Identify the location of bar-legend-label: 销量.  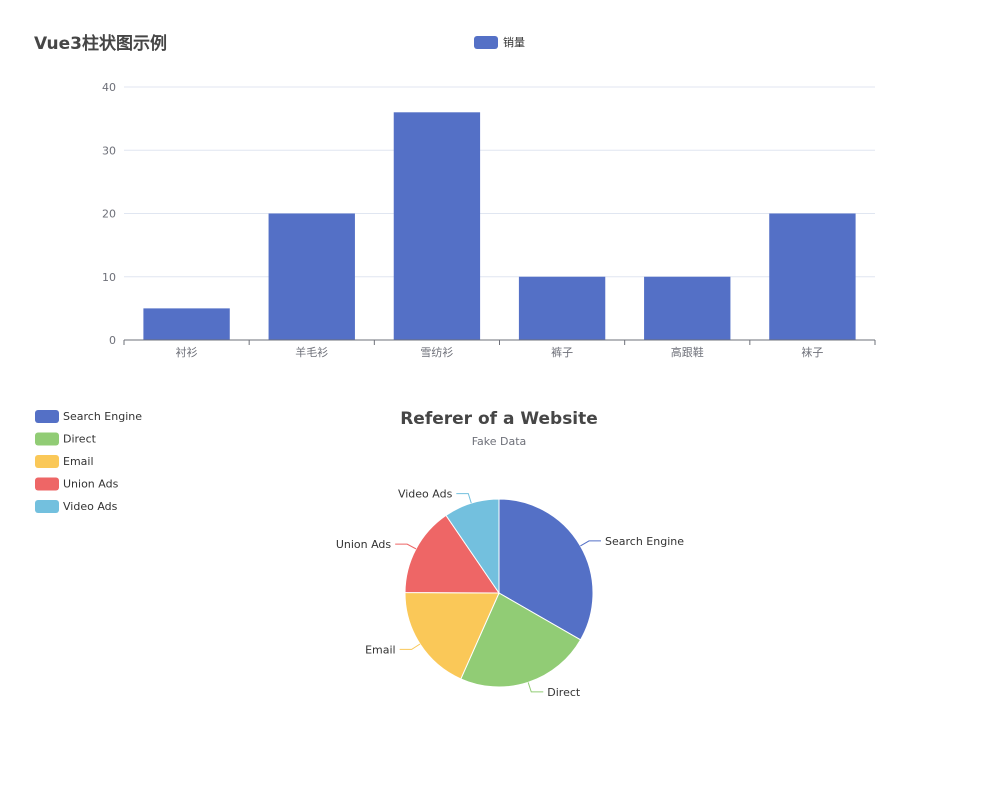
(514, 42).